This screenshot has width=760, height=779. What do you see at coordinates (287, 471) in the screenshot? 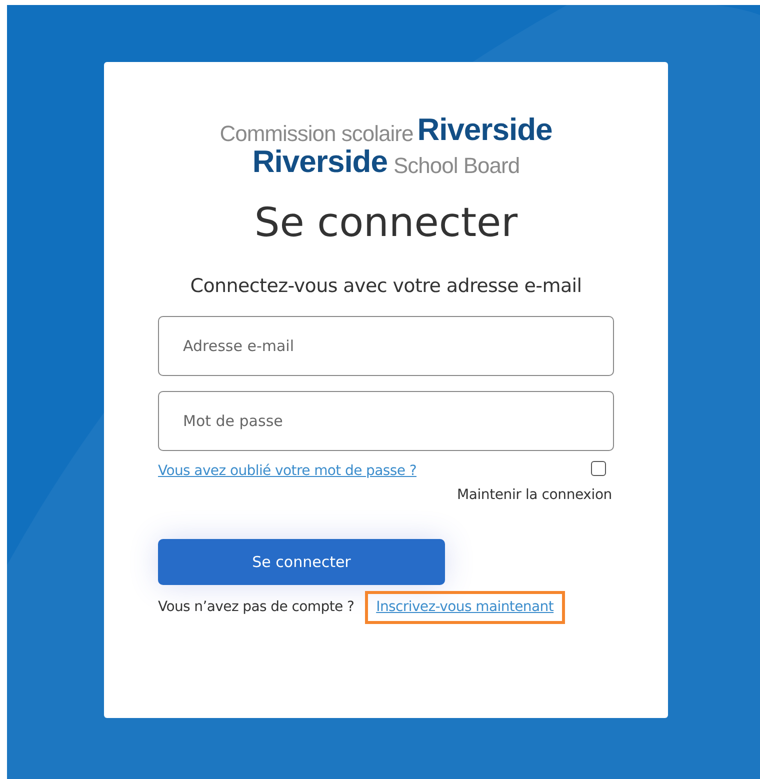
I see `forgot-password-link: Vous avez oublié votre mot de passe ?` at bounding box center [287, 471].